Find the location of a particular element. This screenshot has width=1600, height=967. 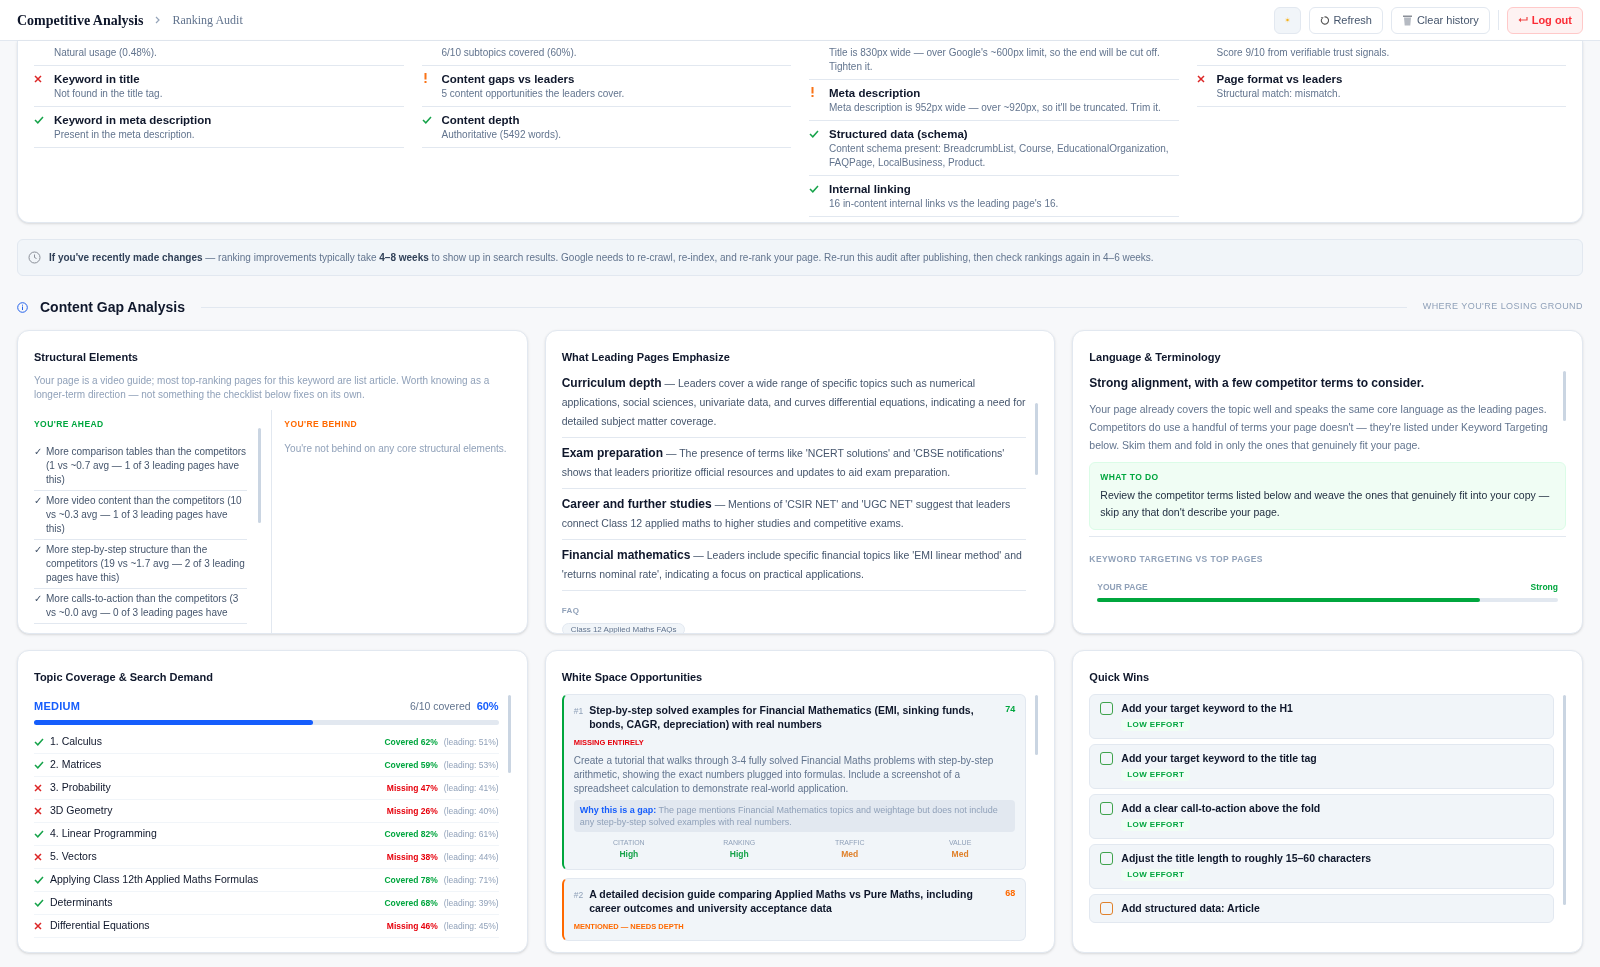

leading-share: (leading: 61%) is located at coordinates (471, 834).